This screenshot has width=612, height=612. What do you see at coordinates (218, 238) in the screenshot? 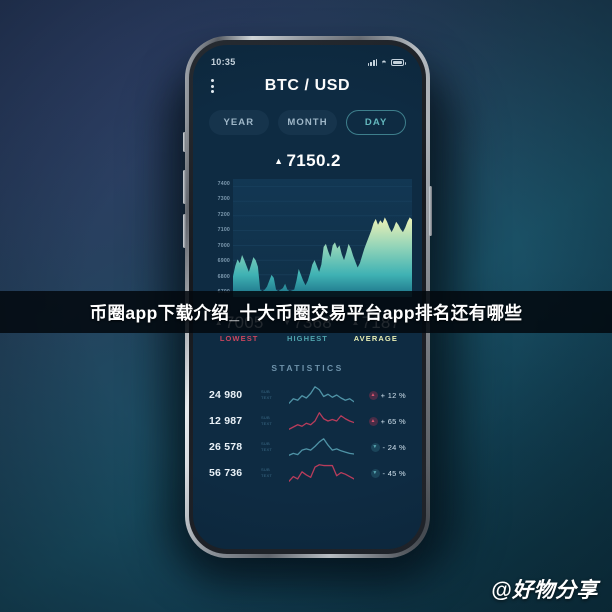
I see `chart-y-axis: 7400 7300 7200 7100 7000 6900 6800 6700` at bounding box center [218, 238].